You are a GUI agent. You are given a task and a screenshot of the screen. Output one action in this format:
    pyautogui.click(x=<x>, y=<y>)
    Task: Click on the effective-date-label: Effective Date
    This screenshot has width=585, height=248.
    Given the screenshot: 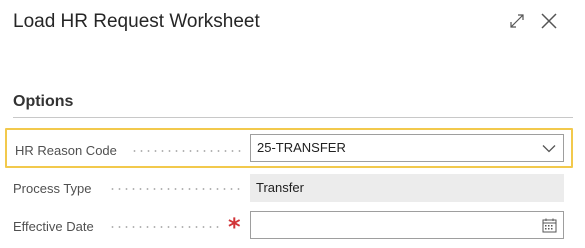 What is the action you would take?
    pyautogui.click(x=53, y=226)
    